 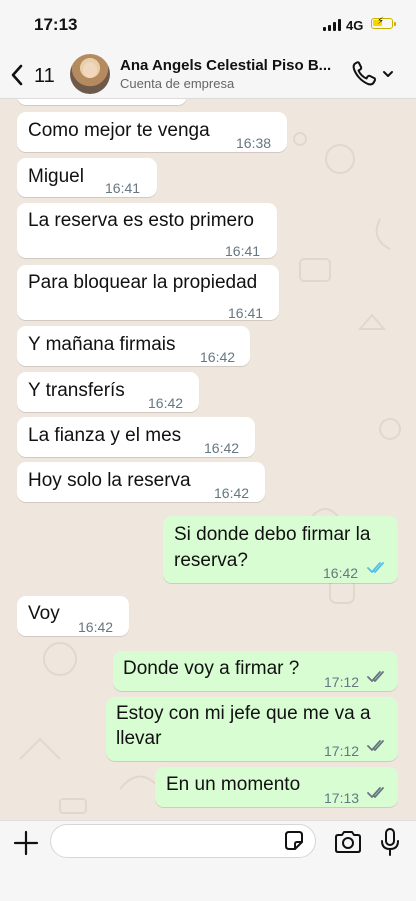 What do you see at coordinates (390, 842) in the screenshot?
I see `microphone-icon` at bounding box center [390, 842].